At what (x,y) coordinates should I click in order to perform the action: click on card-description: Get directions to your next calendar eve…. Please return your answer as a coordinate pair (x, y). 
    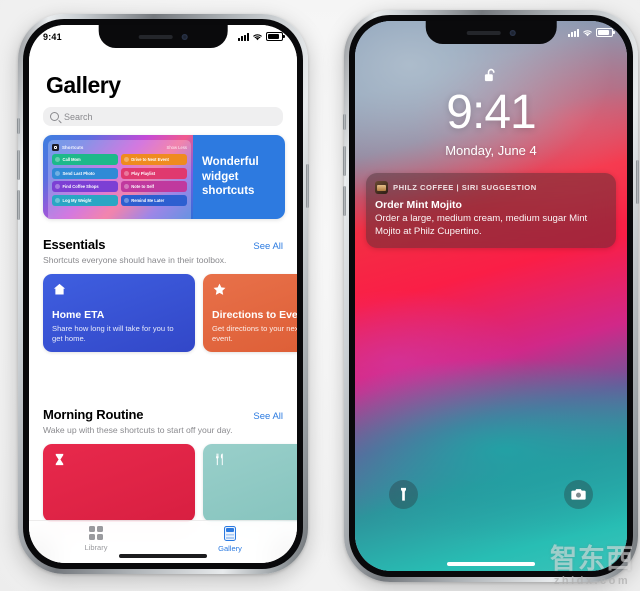
    Looking at the image, I should click on (254, 333).